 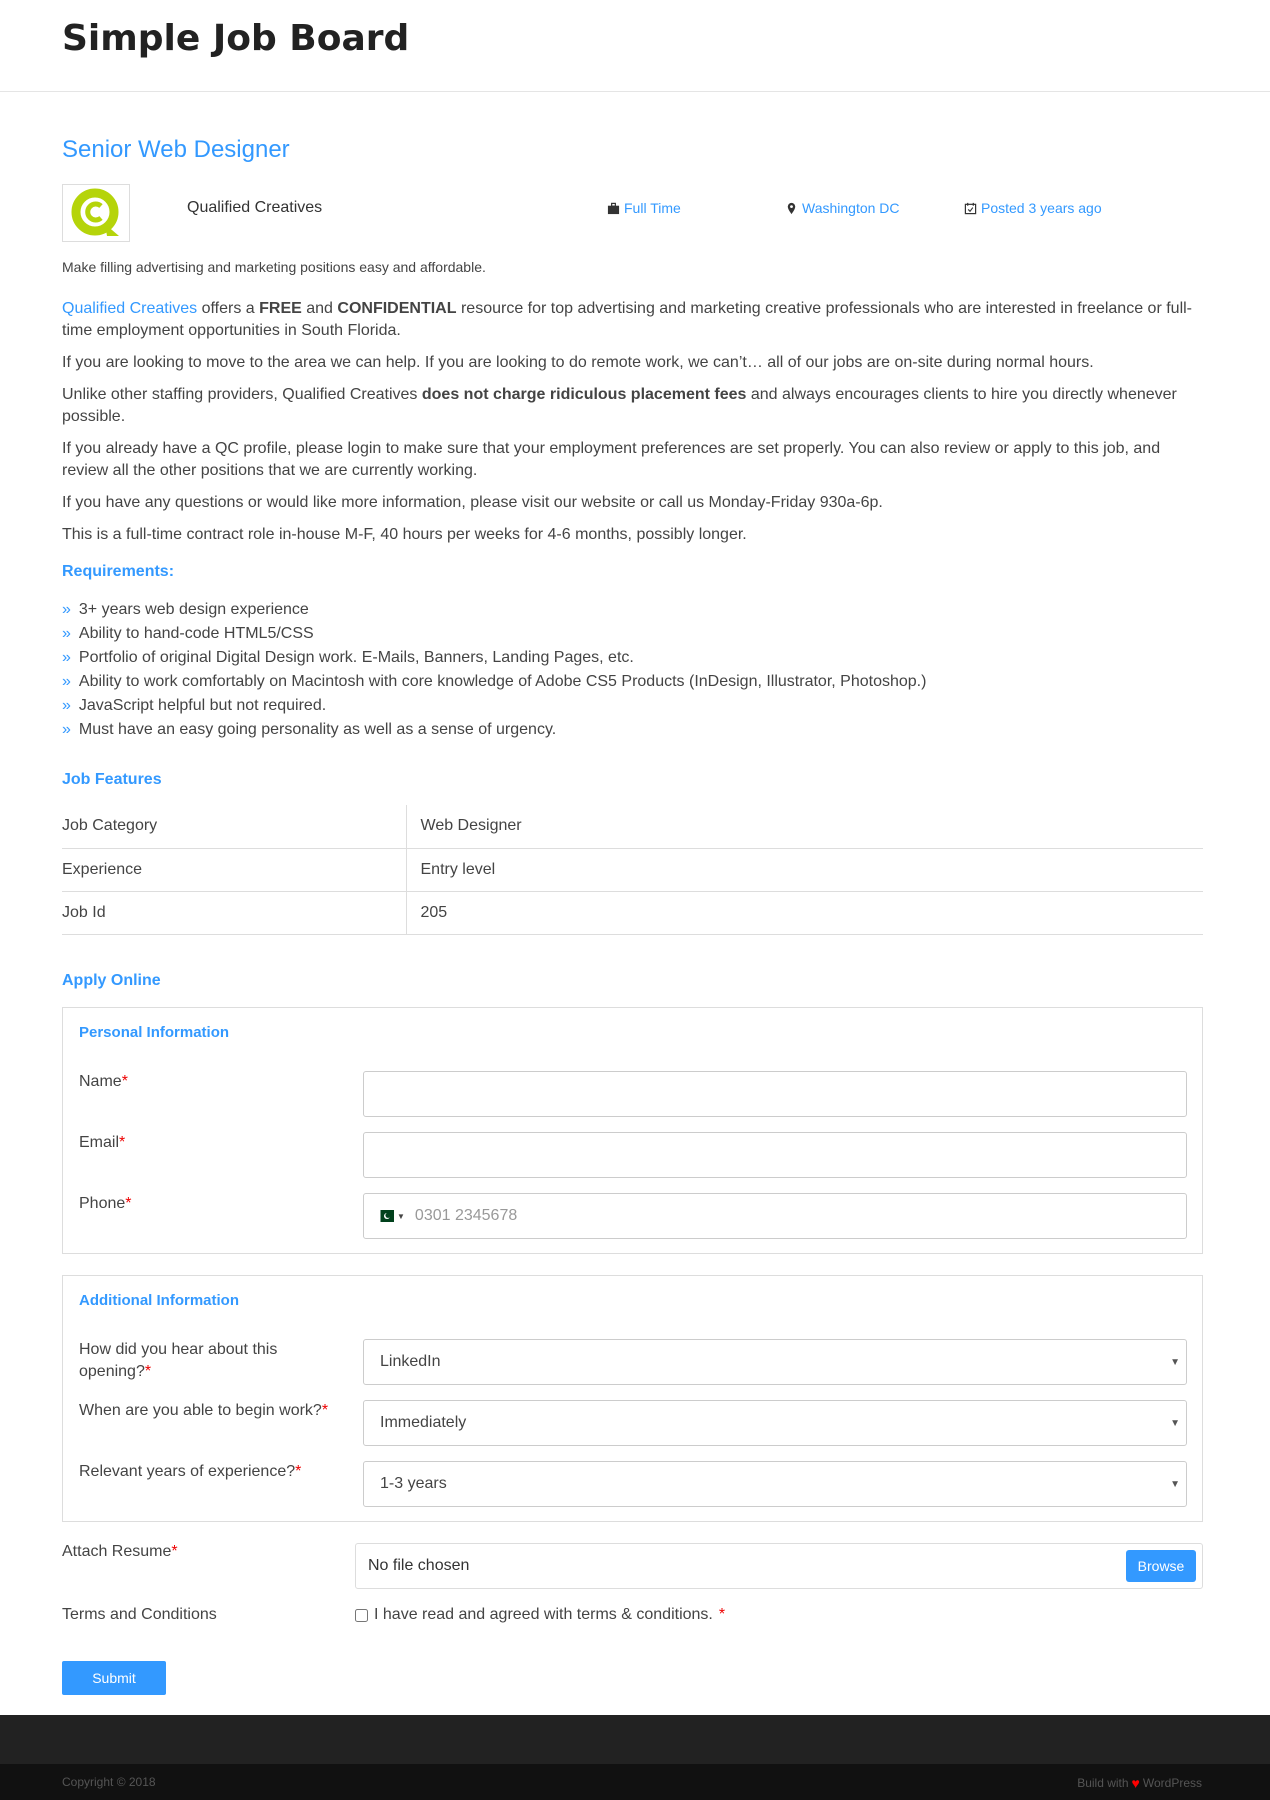 I want to click on company-logo, so click(x=96, y=213).